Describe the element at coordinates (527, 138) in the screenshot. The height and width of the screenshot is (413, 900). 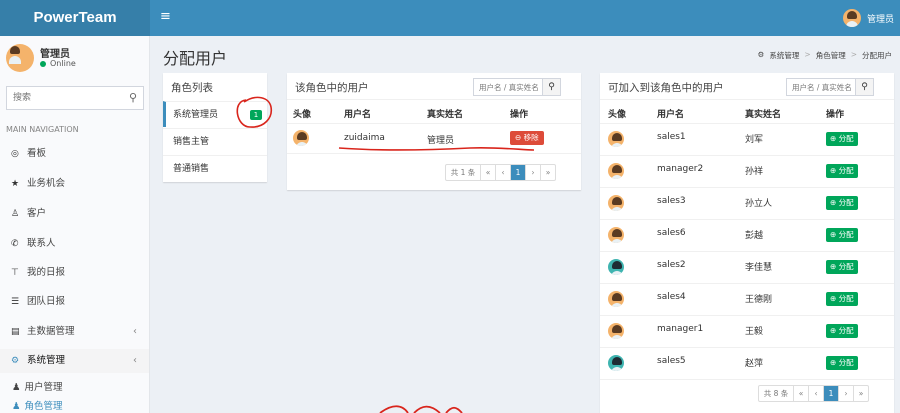
I see `remove-button: ⊖ 移除` at that location.